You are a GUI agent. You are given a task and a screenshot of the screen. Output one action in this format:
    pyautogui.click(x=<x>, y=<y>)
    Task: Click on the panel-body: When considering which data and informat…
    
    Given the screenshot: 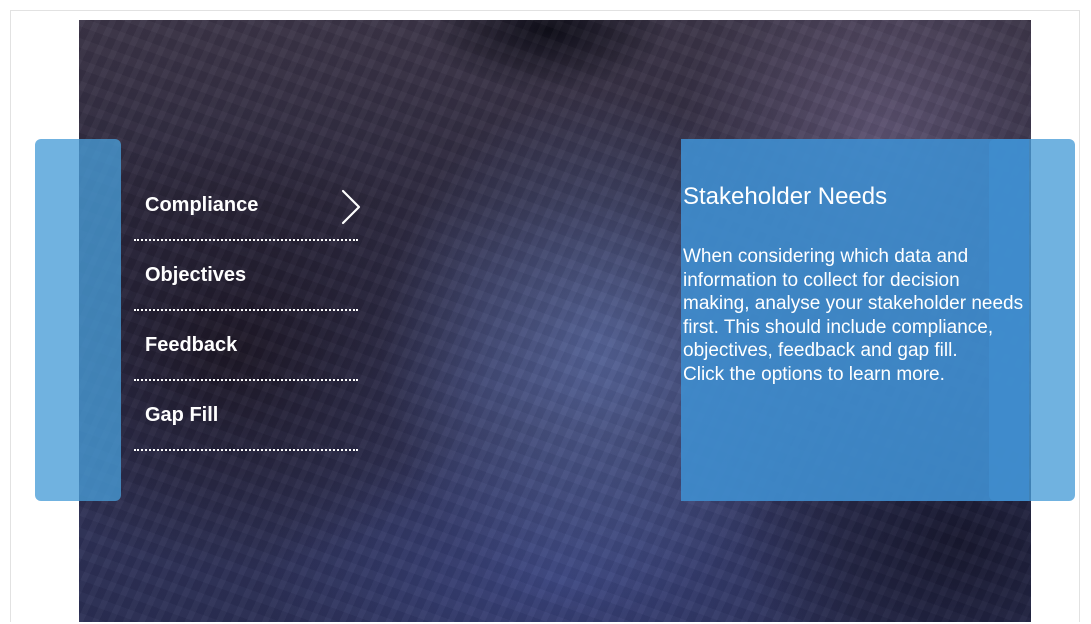 What is the action you would take?
    pyautogui.click(x=853, y=315)
    